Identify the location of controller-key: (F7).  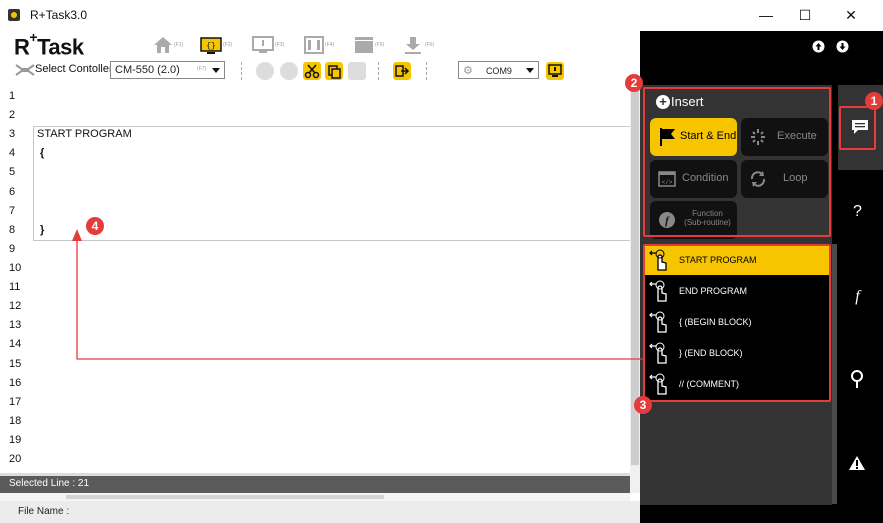
(202, 69).